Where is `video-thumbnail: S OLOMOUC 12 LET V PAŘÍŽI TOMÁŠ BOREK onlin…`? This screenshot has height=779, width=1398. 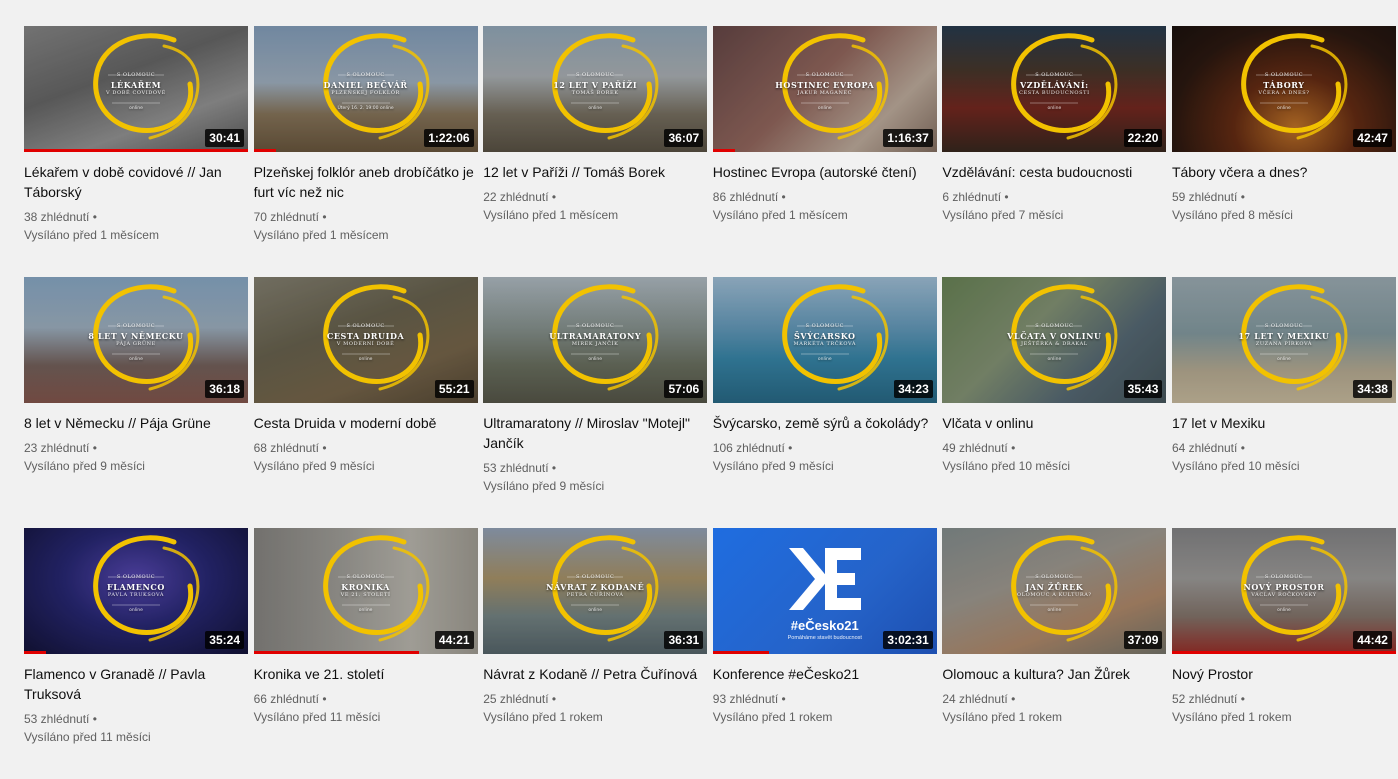
video-thumbnail: S OLOMOUC 12 LET V PAŘÍŽI TOMÁŠ BOREK onlin… is located at coordinates (595, 89).